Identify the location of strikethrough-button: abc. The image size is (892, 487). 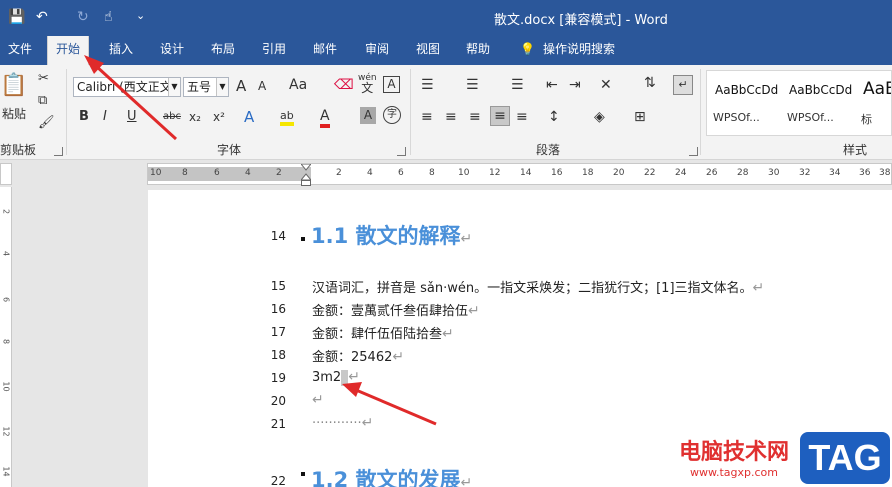
(172, 116).